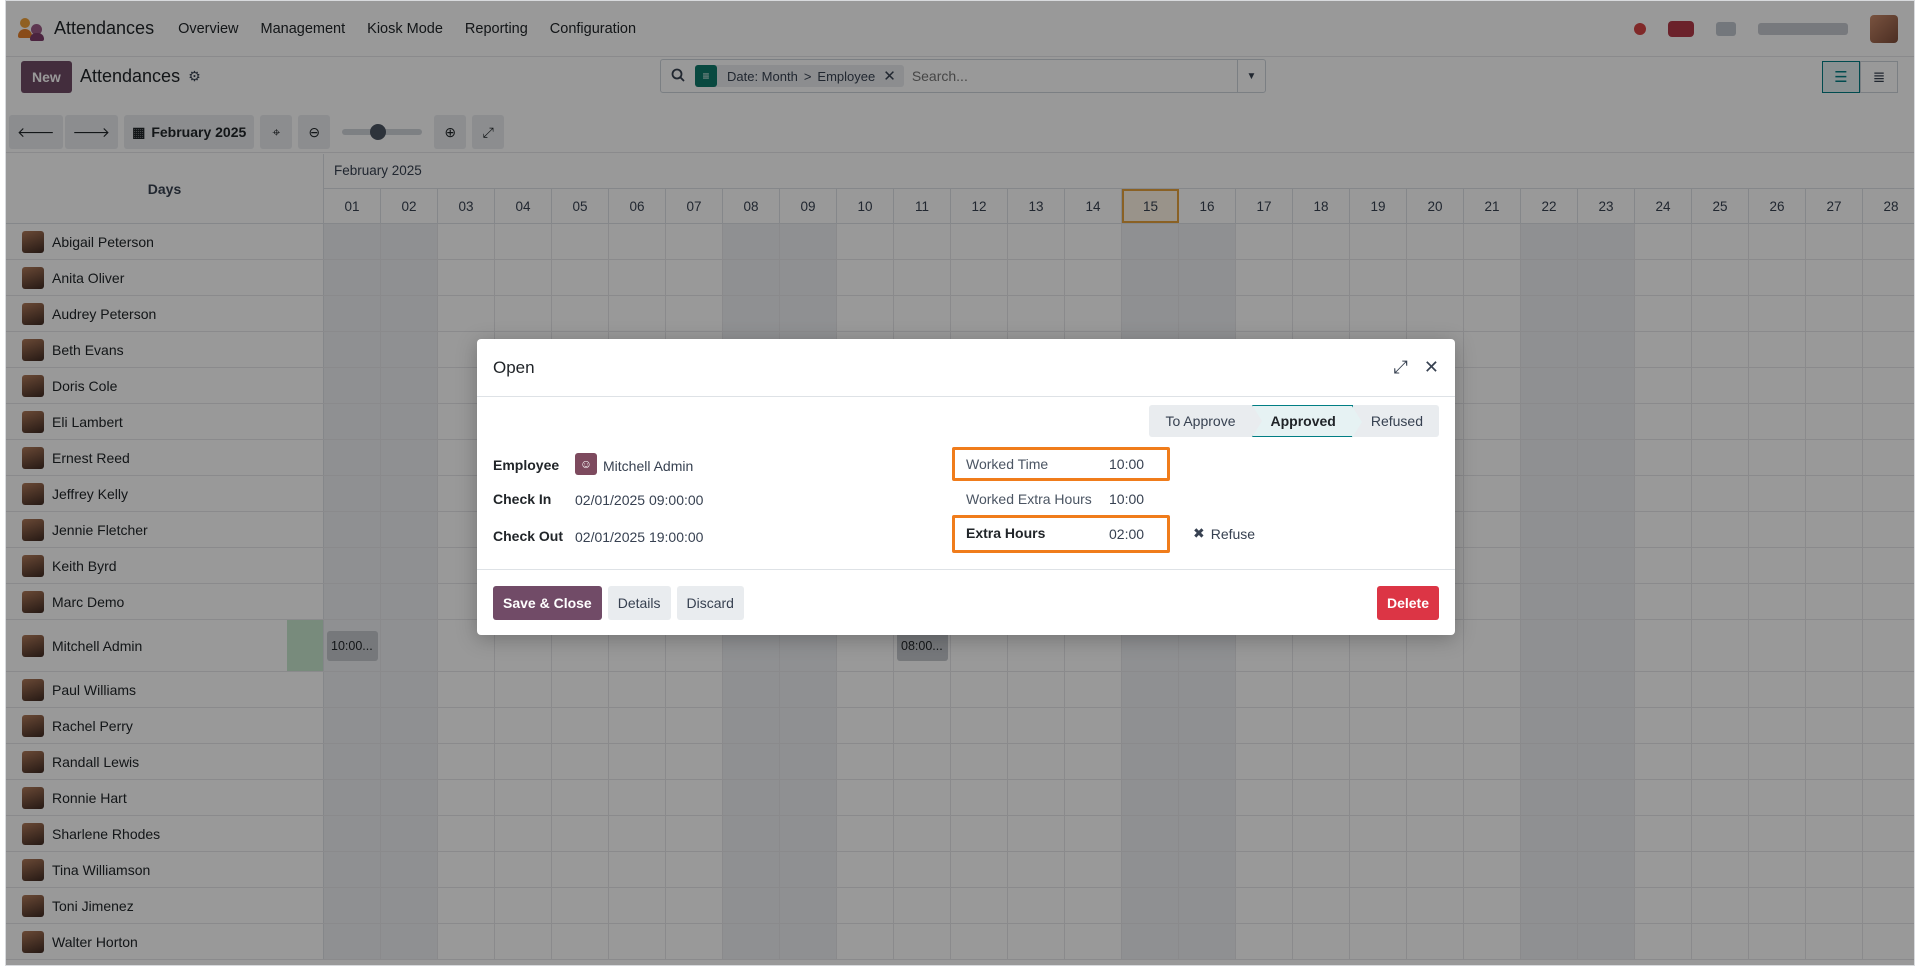 Image resolution: width=1920 pixels, height=970 pixels. I want to click on close-icon: ✖, so click(1199, 533).